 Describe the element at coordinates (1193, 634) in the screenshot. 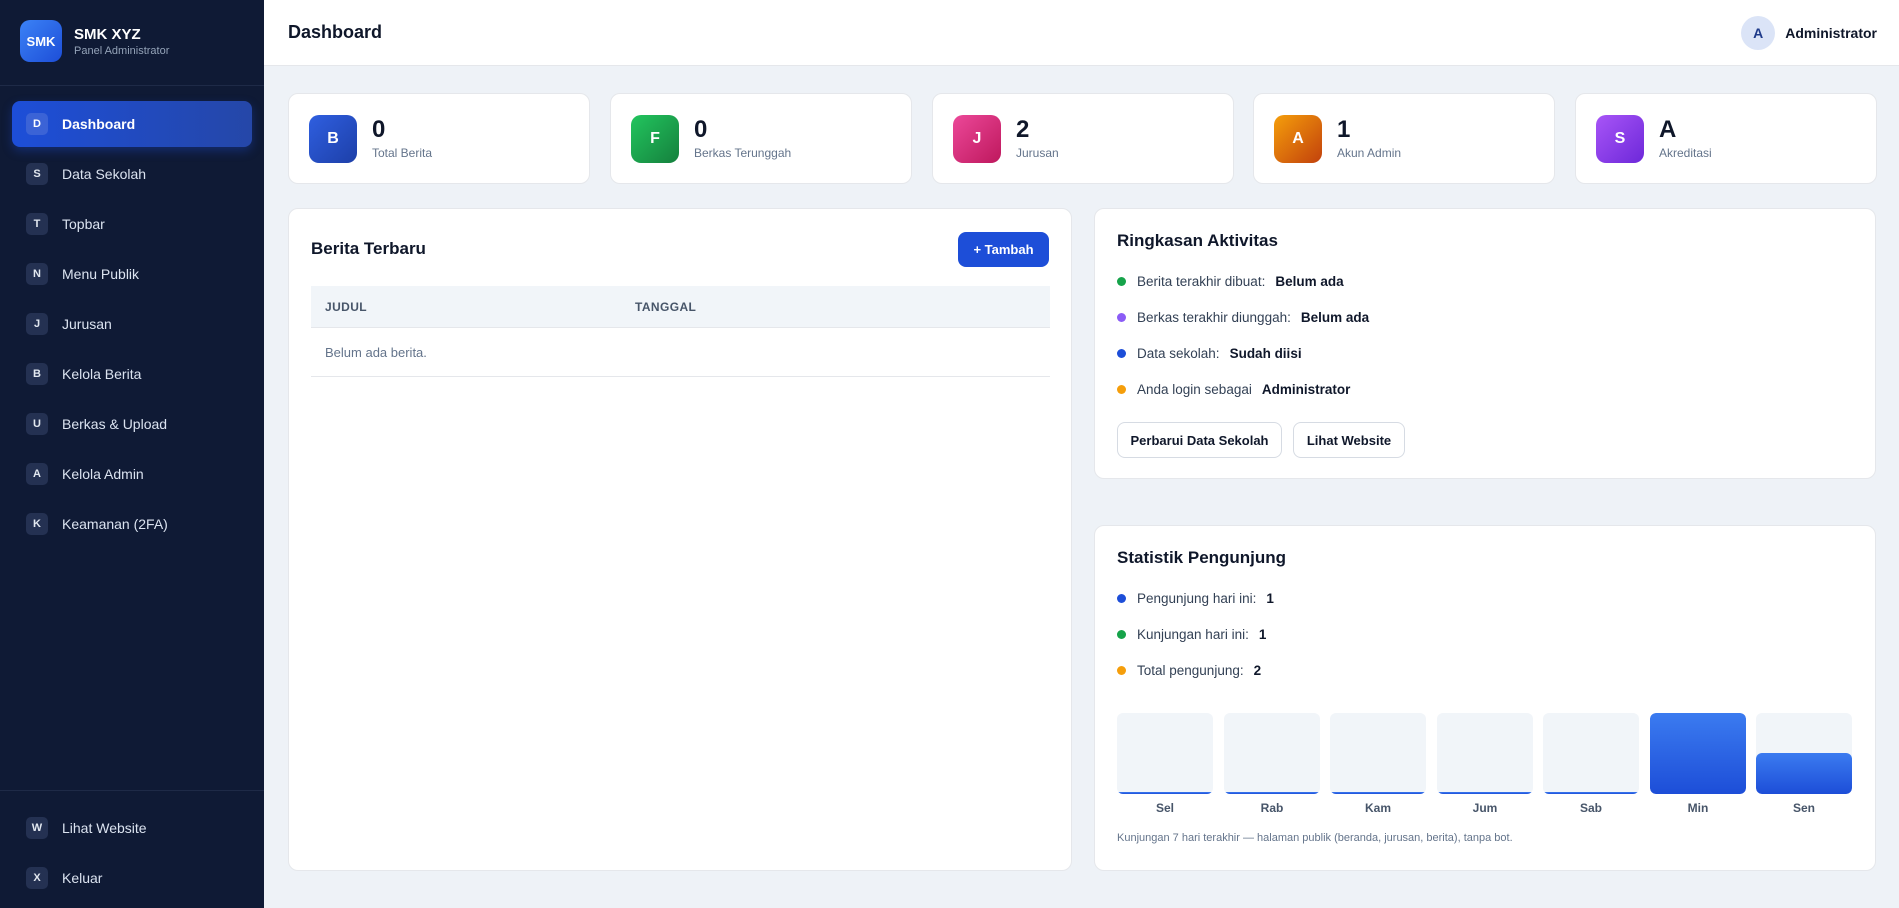

I see `item-label: Kunjungan hari ini:` at that location.